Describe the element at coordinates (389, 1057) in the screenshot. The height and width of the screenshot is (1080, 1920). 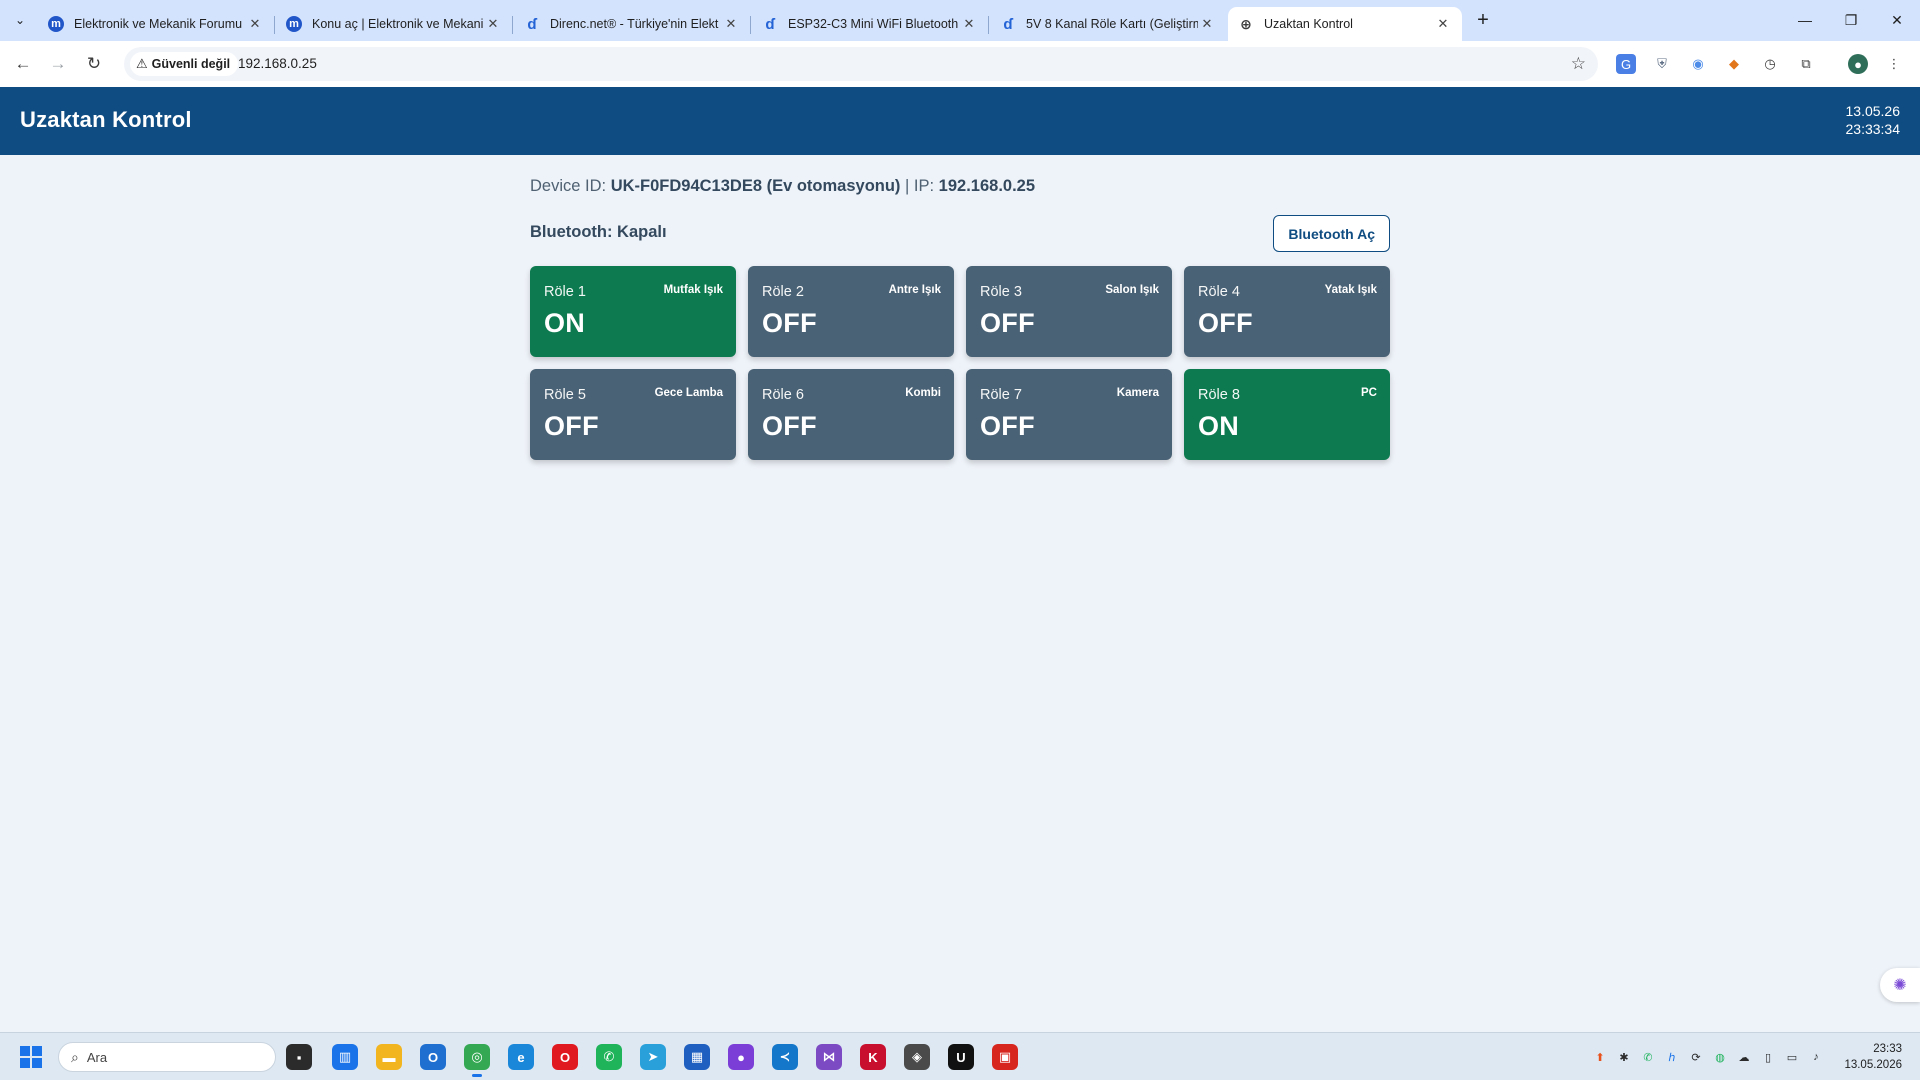
I see `file-explorer-icon: ▬` at that location.